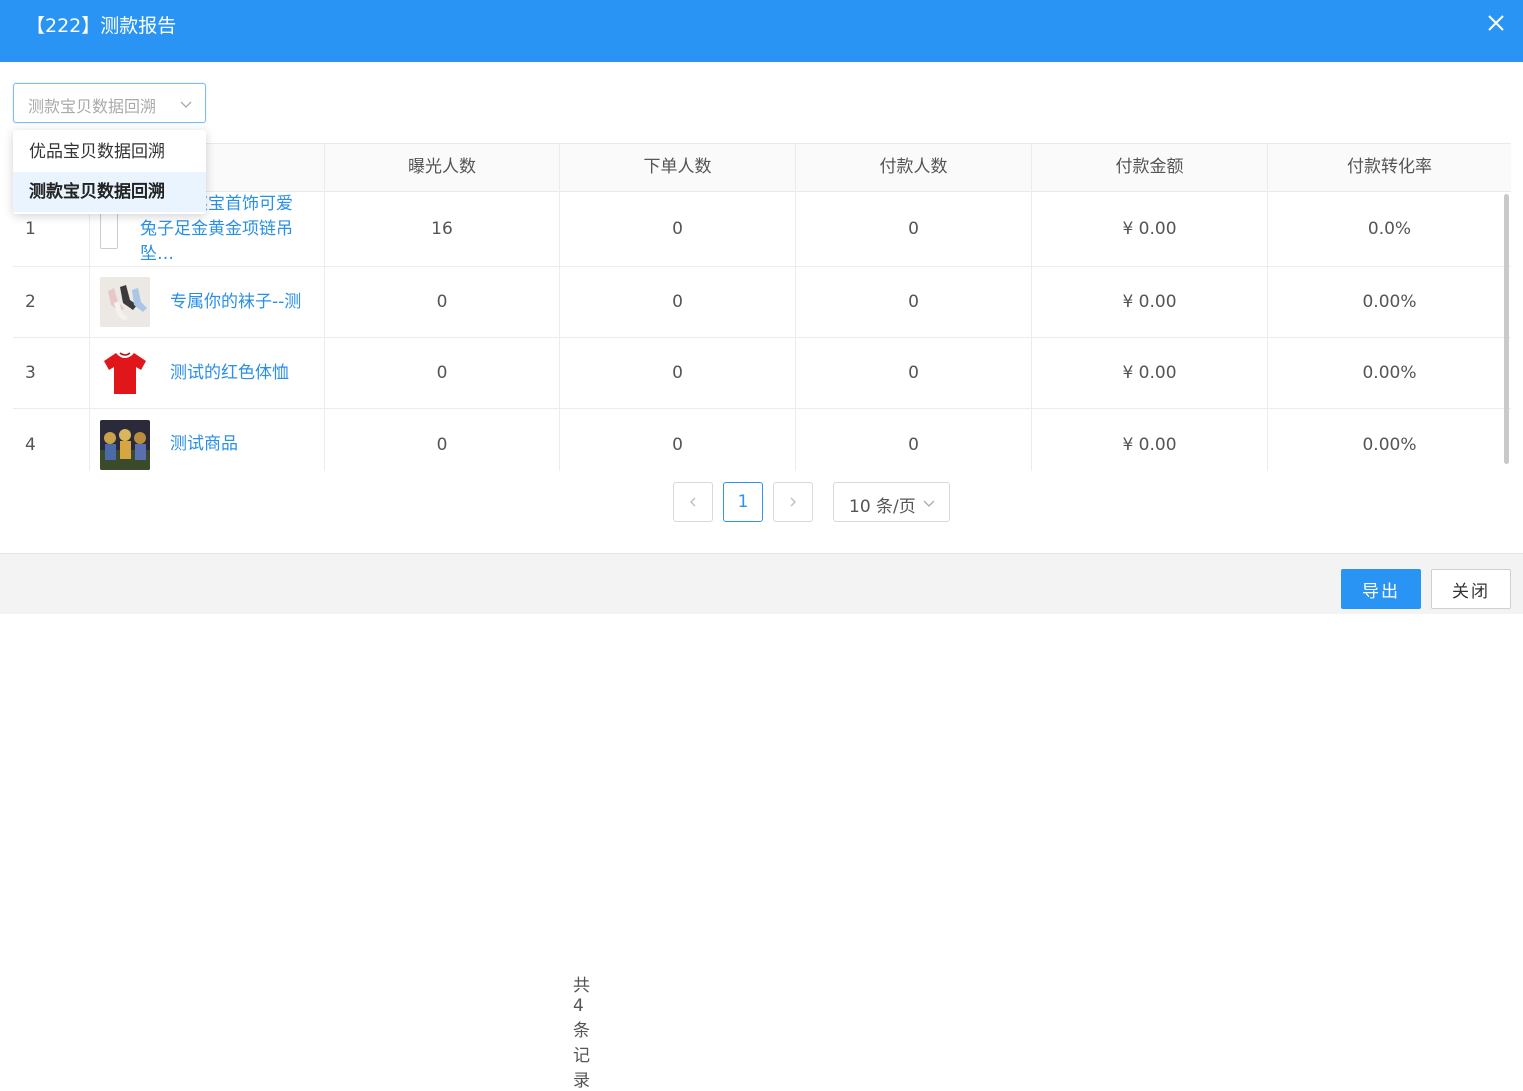 The width and height of the screenshot is (1523, 1091). I want to click on report-type-select: 测款宝贝数据回溯, so click(109, 103).